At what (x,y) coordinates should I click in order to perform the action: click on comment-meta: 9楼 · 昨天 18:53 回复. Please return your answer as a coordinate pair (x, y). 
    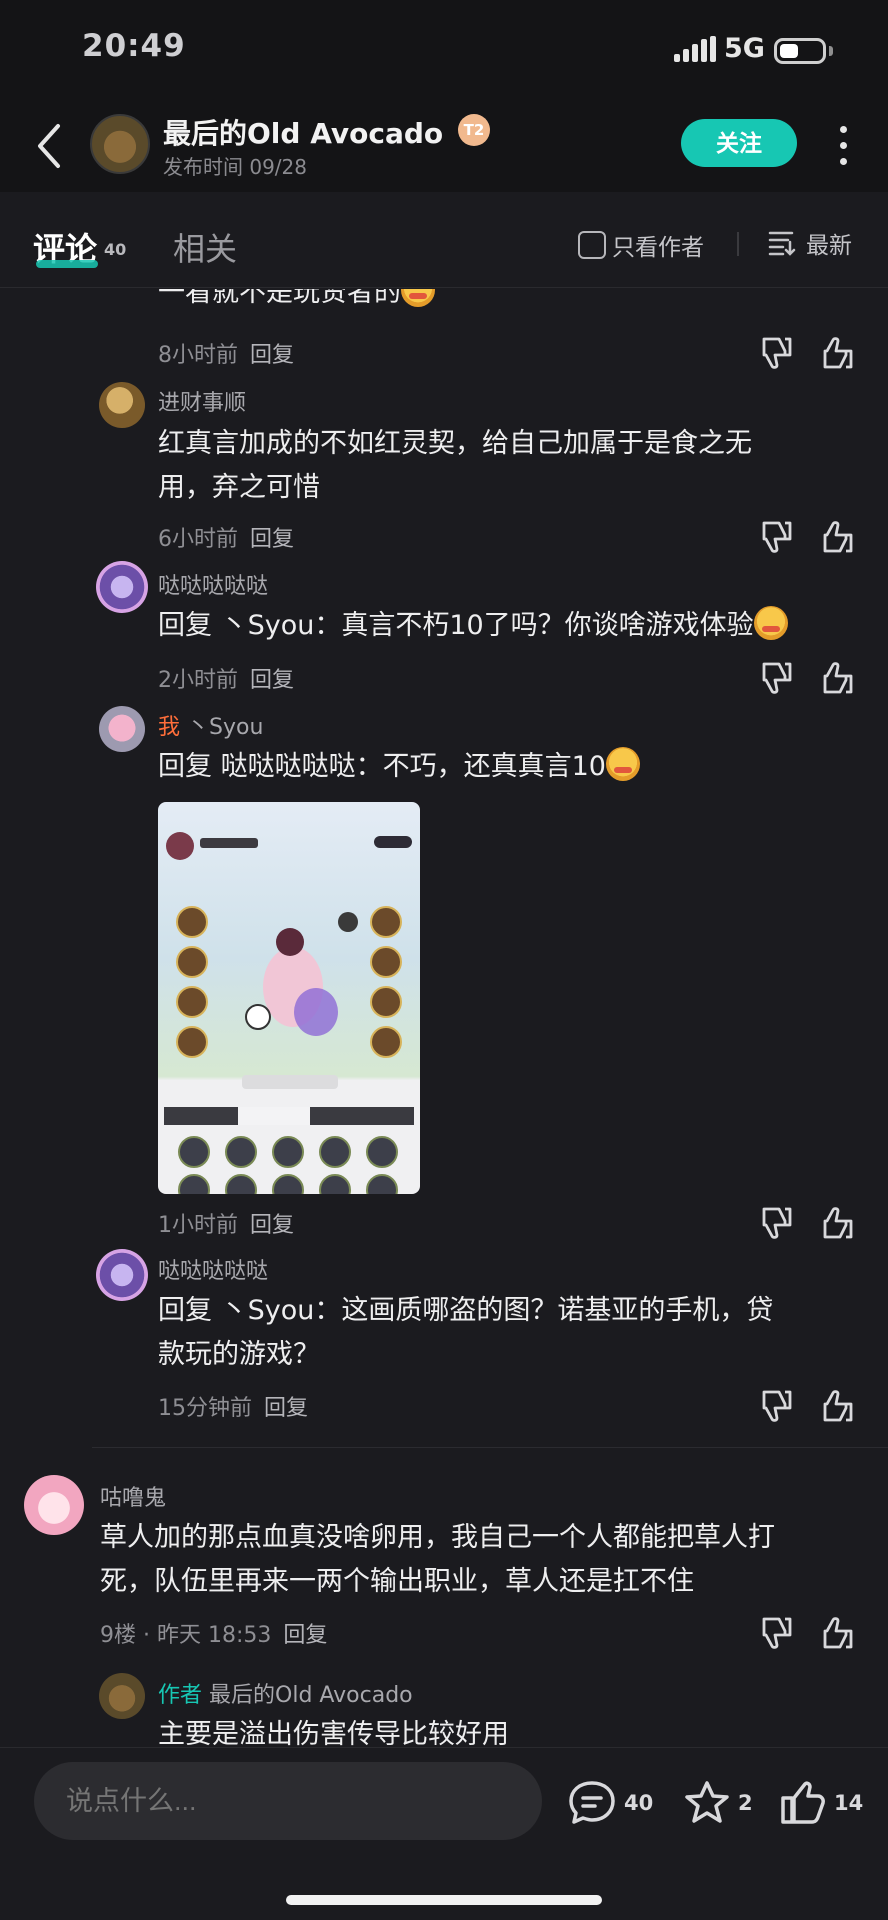
    Looking at the image, I should click on (214, 1635).